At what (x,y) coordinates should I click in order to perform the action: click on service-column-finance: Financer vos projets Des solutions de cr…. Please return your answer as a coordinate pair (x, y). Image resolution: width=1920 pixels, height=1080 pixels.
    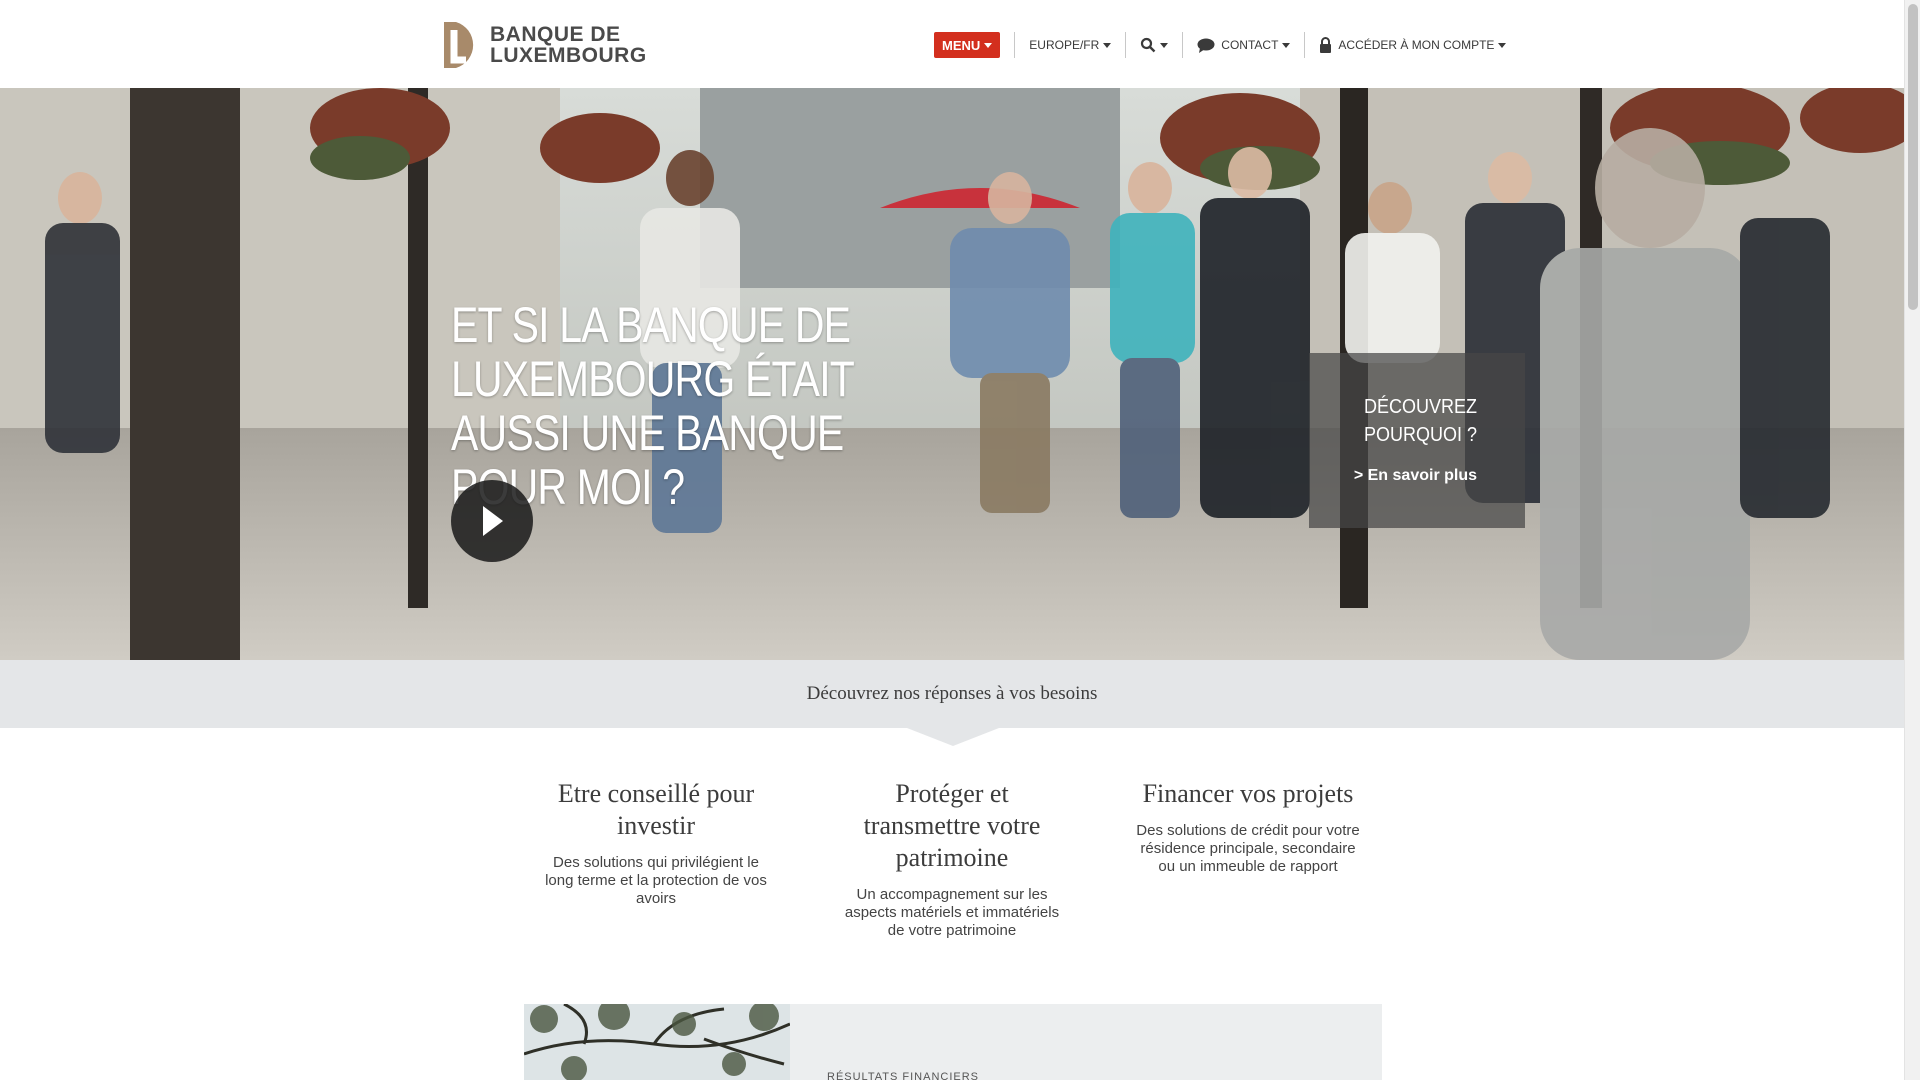
    Looking at the image, I should click on (1248, 827).